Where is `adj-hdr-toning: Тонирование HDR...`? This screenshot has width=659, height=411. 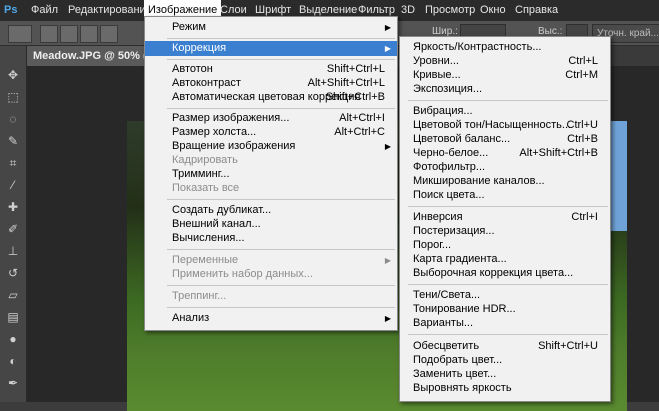
adj-hdr-toning: Тонирование HDR... is located at coordinates (505, 309).